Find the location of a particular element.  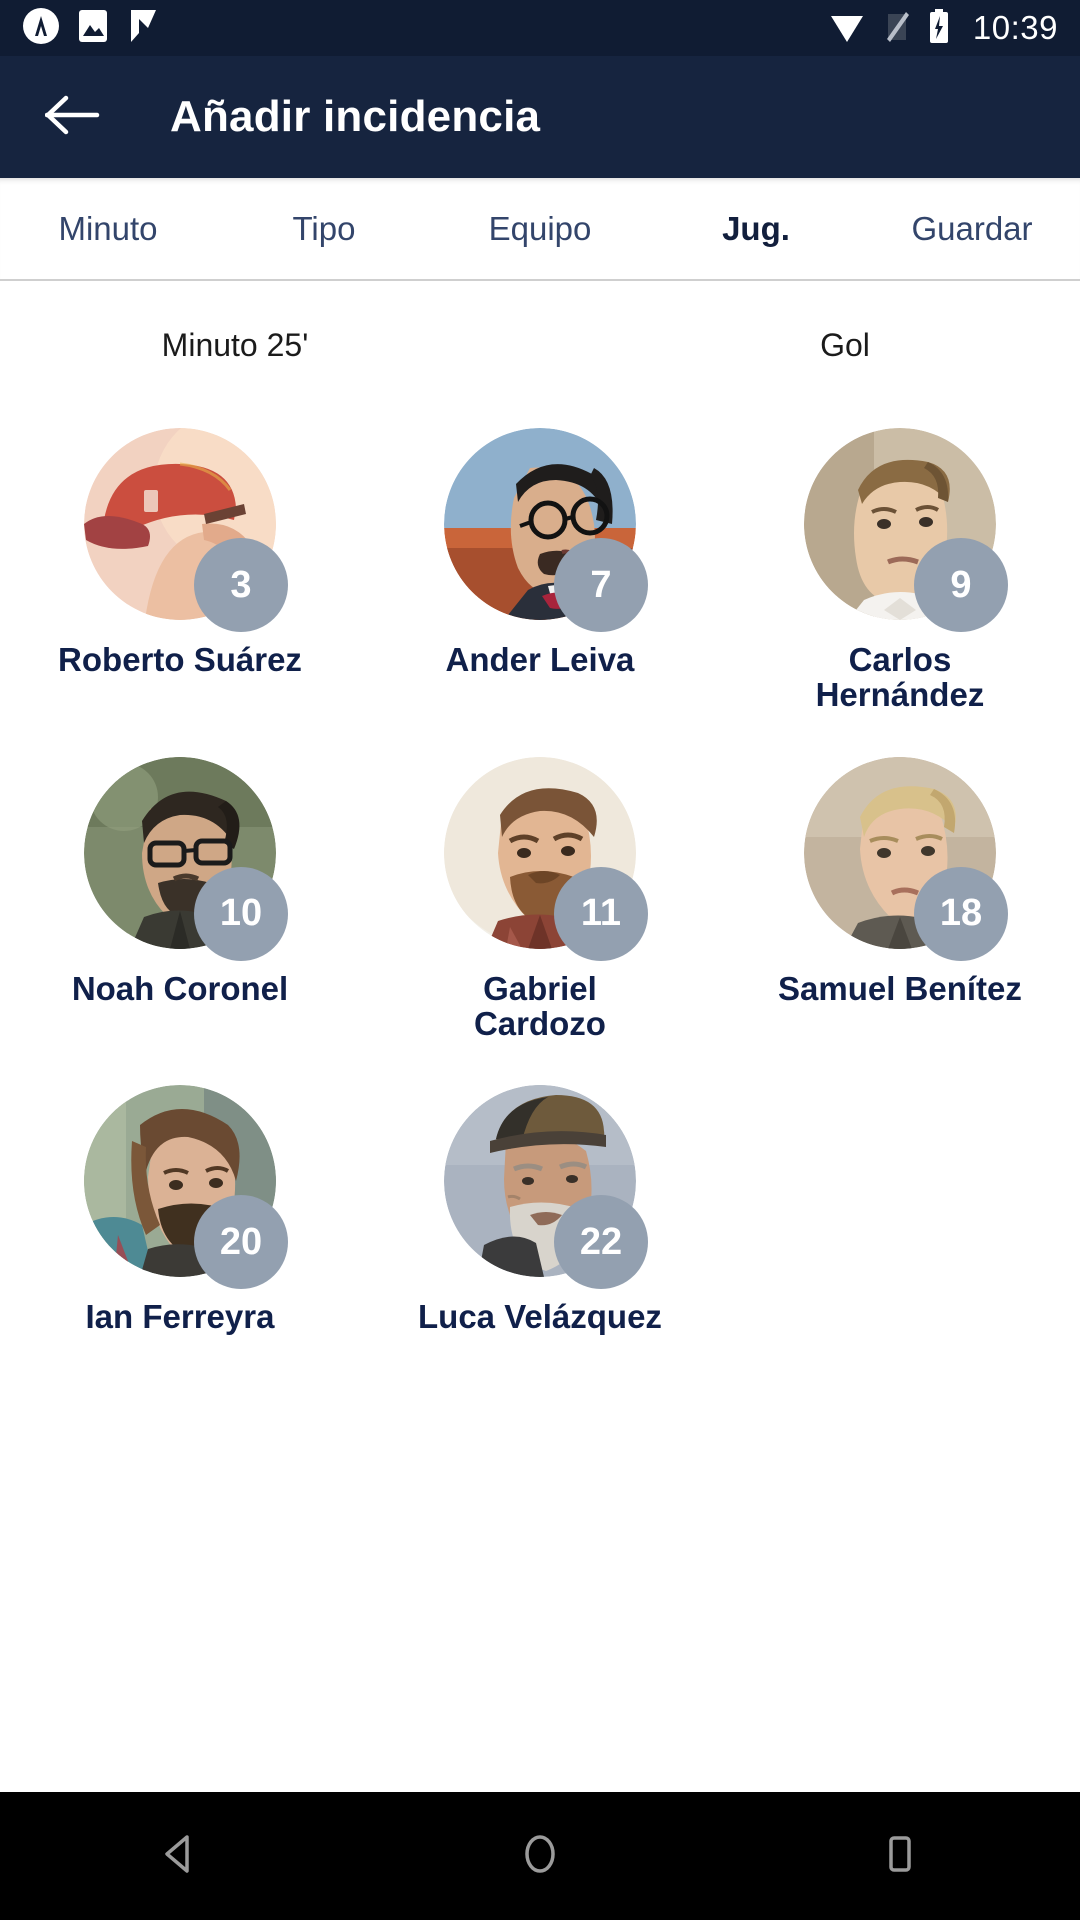

tab-guardar: Guardar is located at coordinates (972, 229).